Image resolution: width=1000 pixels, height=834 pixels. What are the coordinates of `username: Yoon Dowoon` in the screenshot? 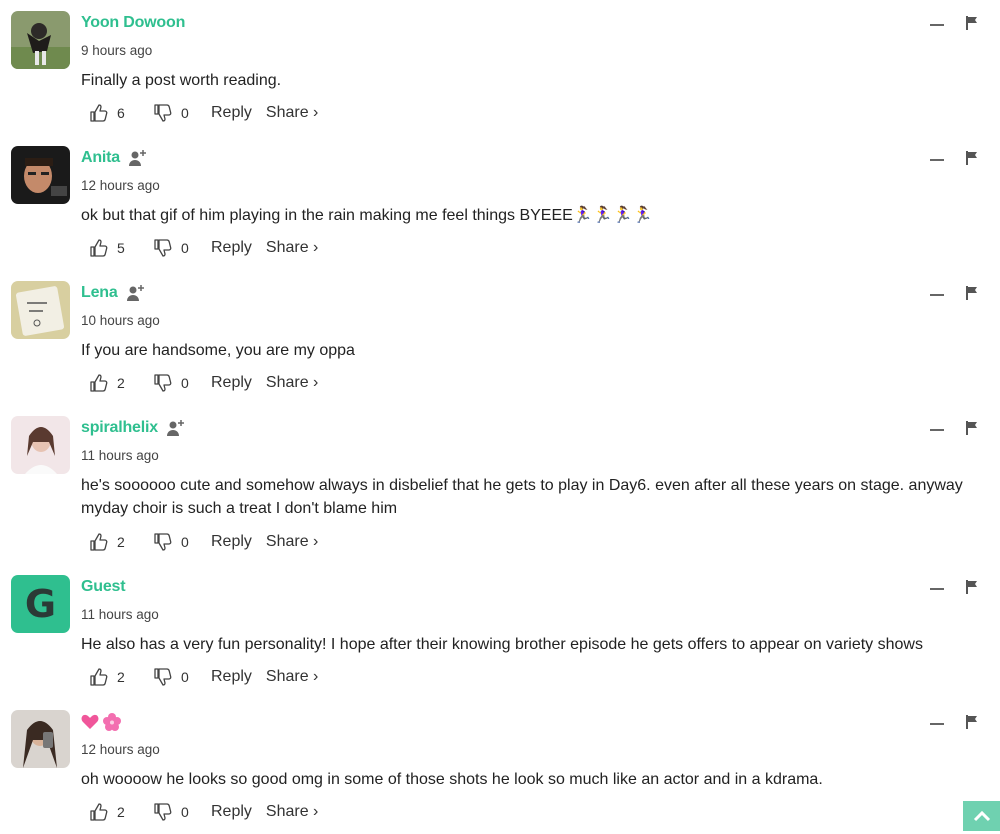 It's located at (133, 23).